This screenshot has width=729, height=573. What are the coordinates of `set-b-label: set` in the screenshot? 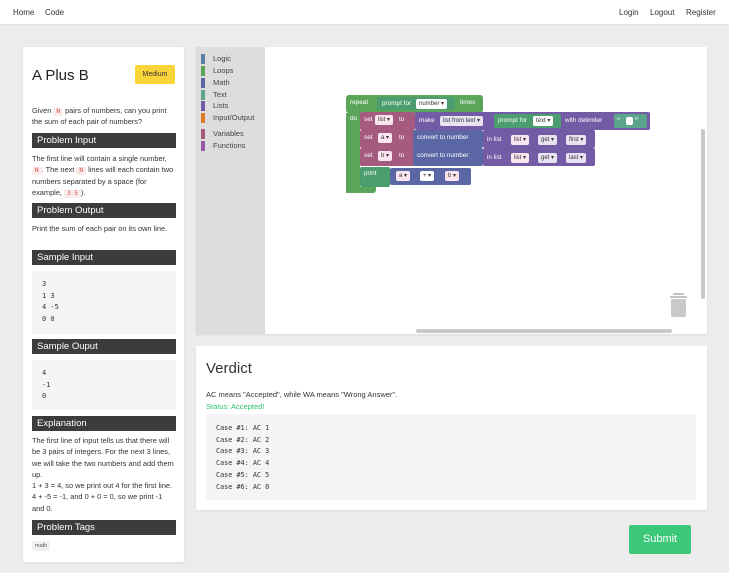 It's located at (368, 155).